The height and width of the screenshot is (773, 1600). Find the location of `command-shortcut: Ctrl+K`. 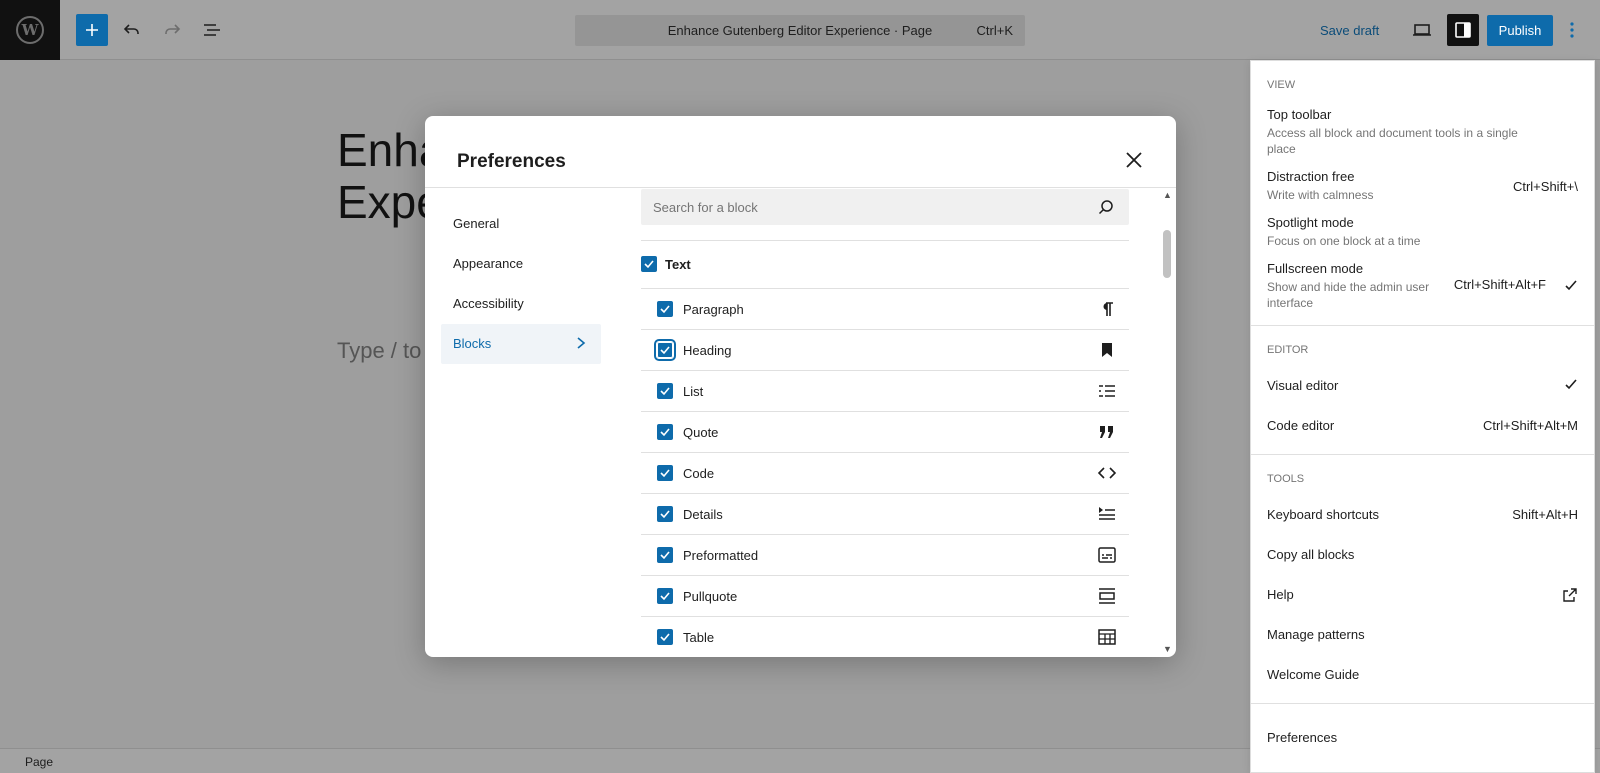

command-shortcut: Ctrl+K is located at coordinates (994, 30).